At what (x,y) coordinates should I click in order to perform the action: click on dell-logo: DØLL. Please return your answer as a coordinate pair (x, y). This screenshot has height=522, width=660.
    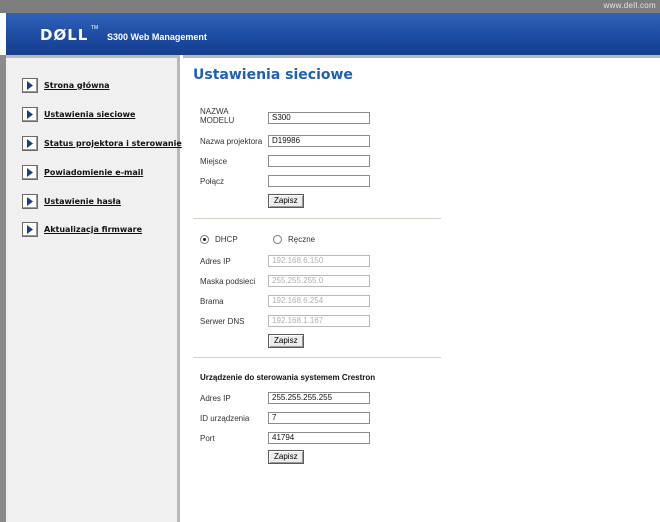
    Looking at the image, I should click on (64, 35).